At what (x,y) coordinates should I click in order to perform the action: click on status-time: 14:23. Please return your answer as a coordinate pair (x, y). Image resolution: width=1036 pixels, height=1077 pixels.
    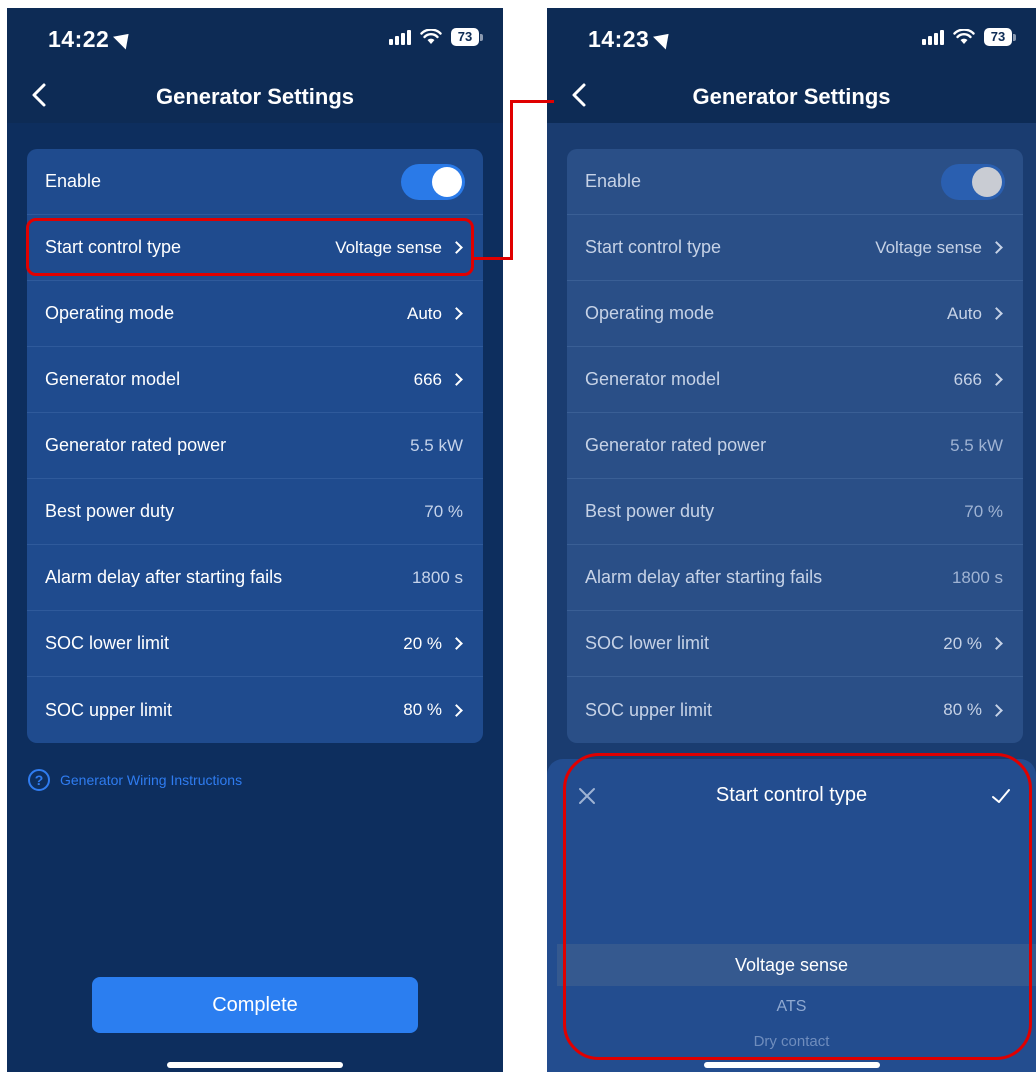
    Looking at the image, I should click on (632, 39).